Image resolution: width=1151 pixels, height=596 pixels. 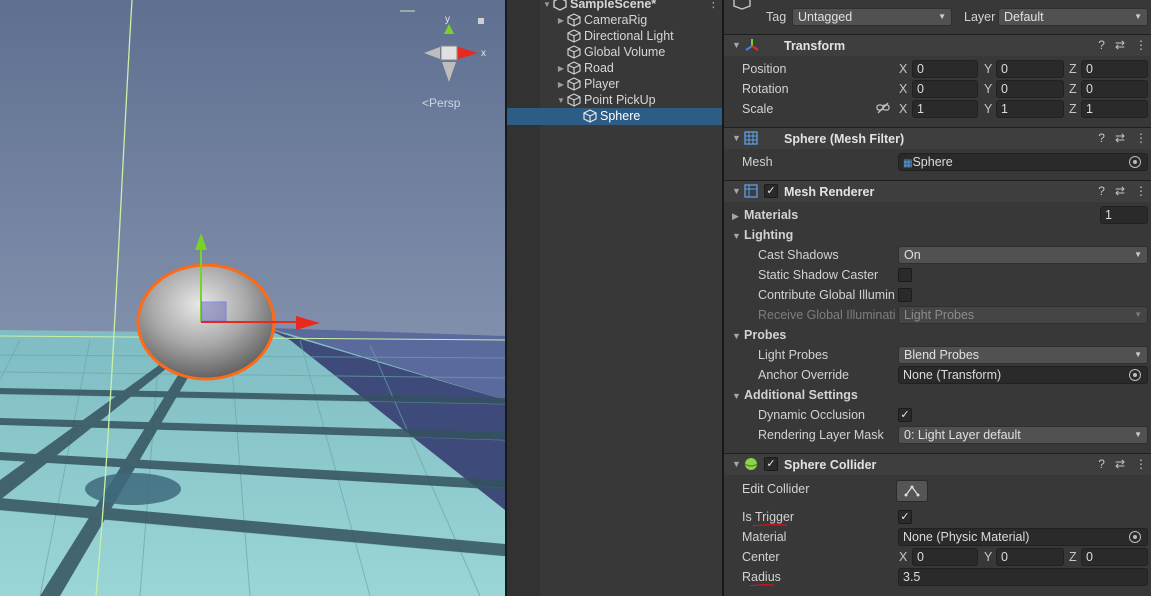 I want to click on contribute-gi-checkbox, so click(x=905, y=295).